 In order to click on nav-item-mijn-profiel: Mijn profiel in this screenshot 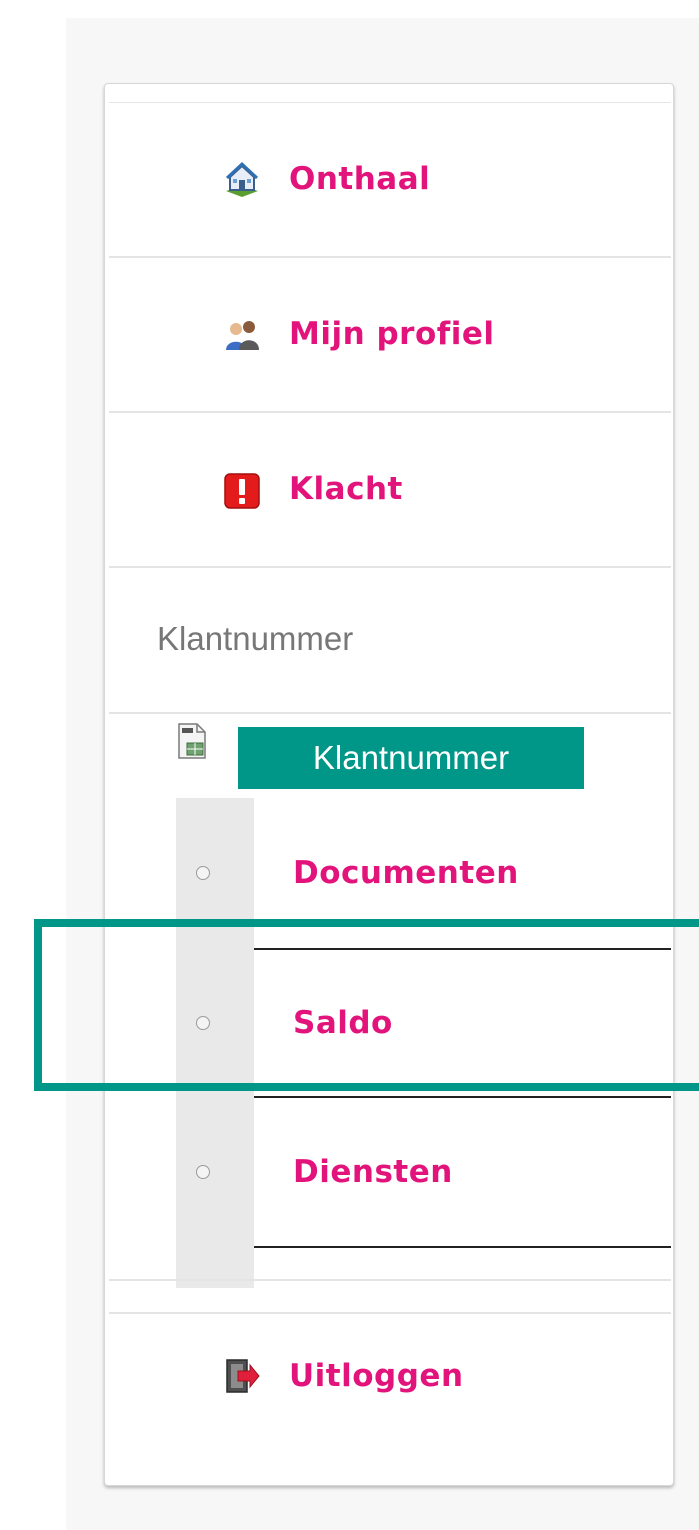, I will do `click(390, 335)`.